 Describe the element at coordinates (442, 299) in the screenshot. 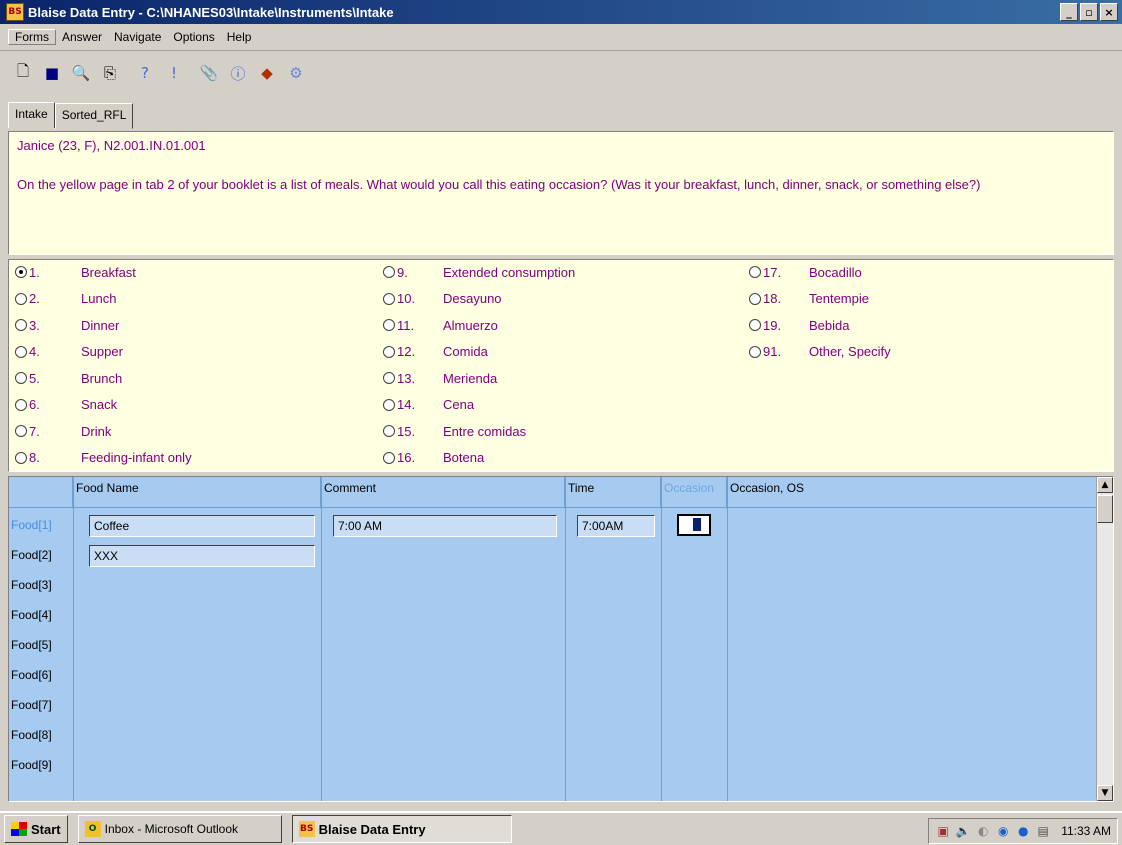

I see `answer-option: 10. Desayuno` at that location.